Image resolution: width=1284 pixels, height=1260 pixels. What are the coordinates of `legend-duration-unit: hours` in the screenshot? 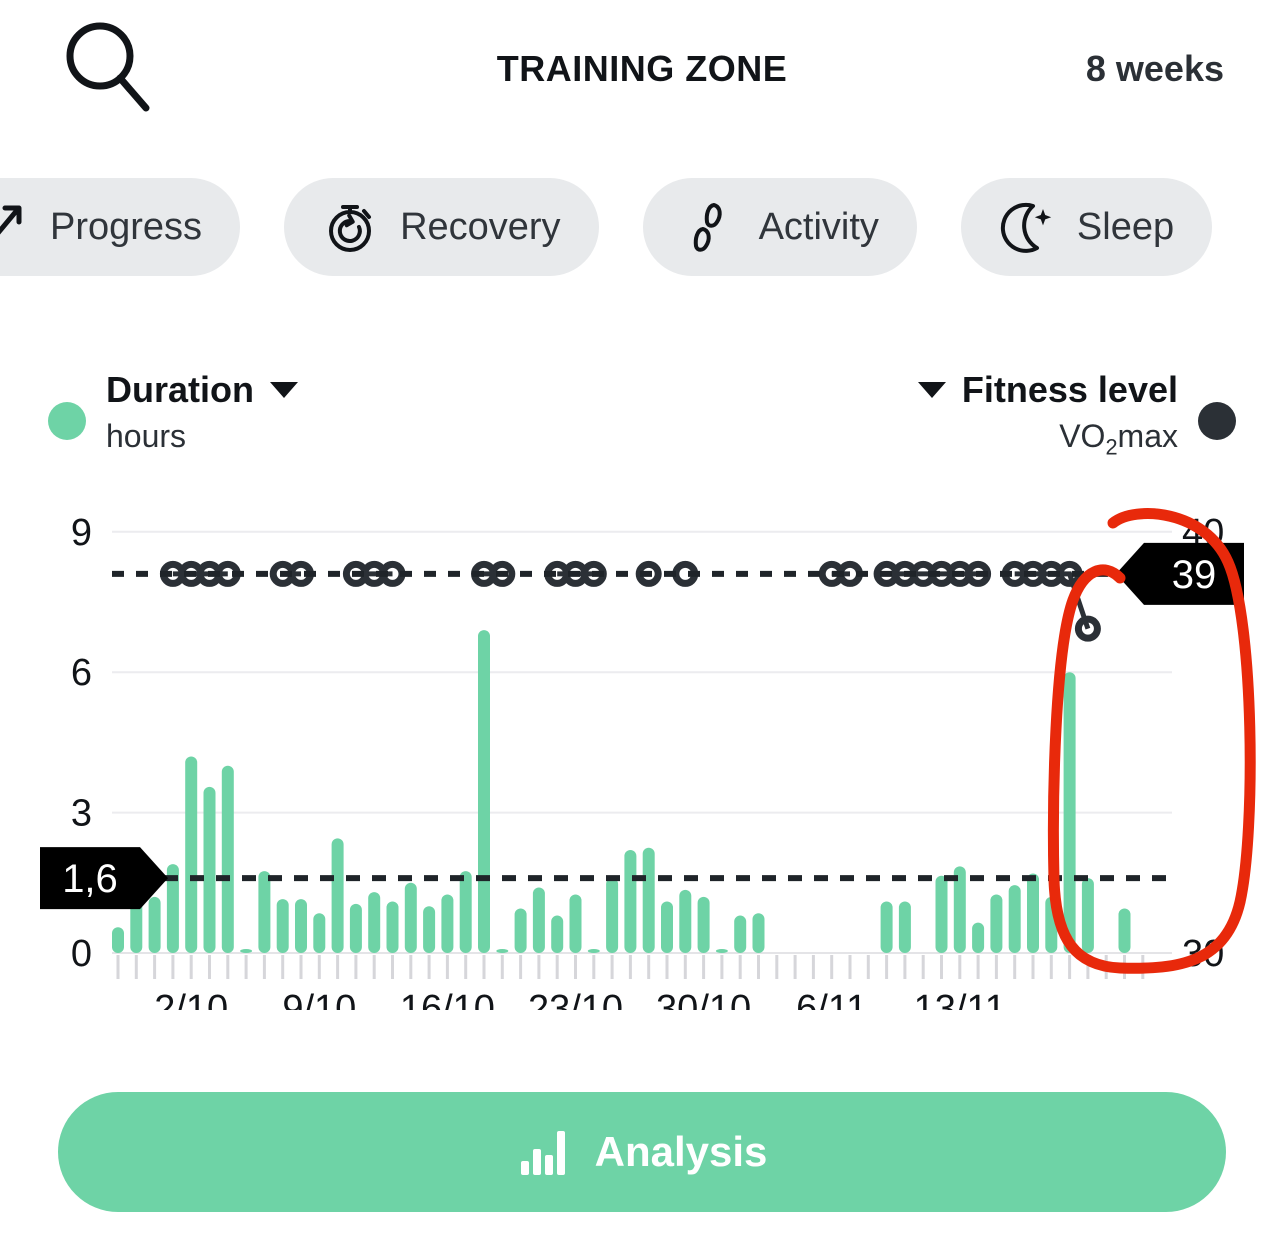 It's located at (146, 436).